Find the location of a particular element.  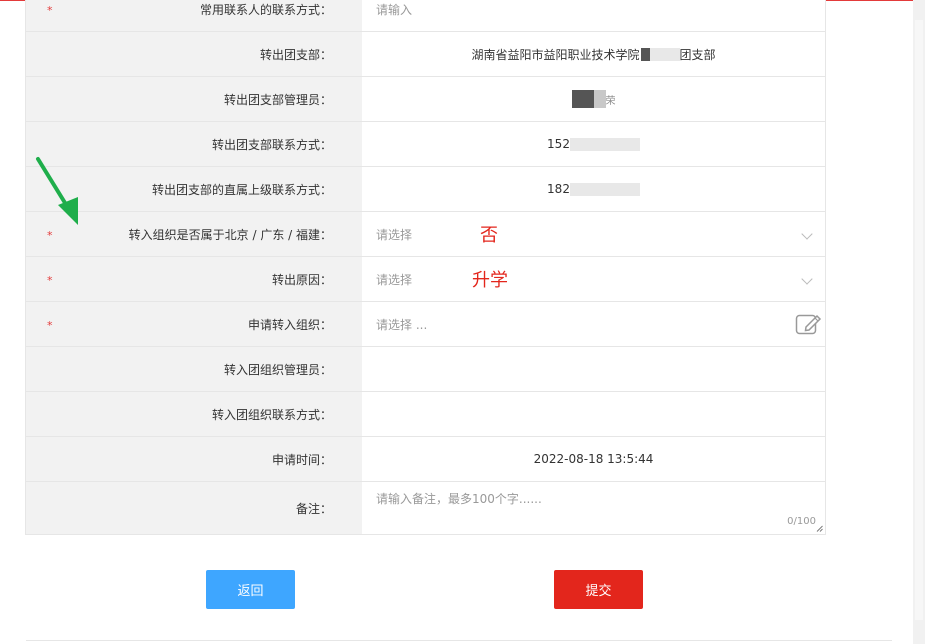

row-label: 转入团组织联系方式： is located at coordinates (194, 414).